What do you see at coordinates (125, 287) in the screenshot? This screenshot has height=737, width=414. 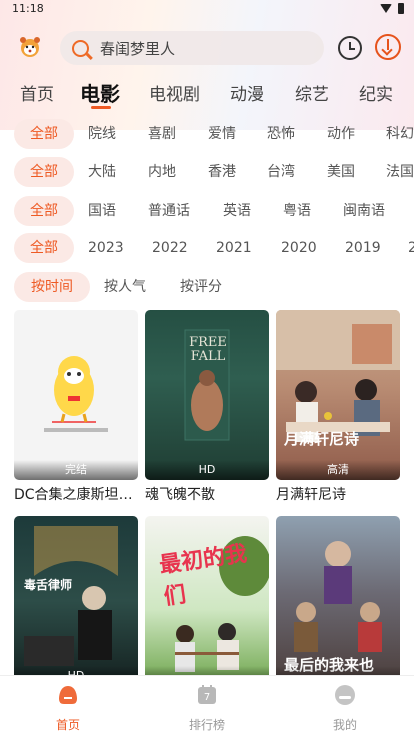 I see `sort-chip: 按人气` at bounding box center [125, 287].